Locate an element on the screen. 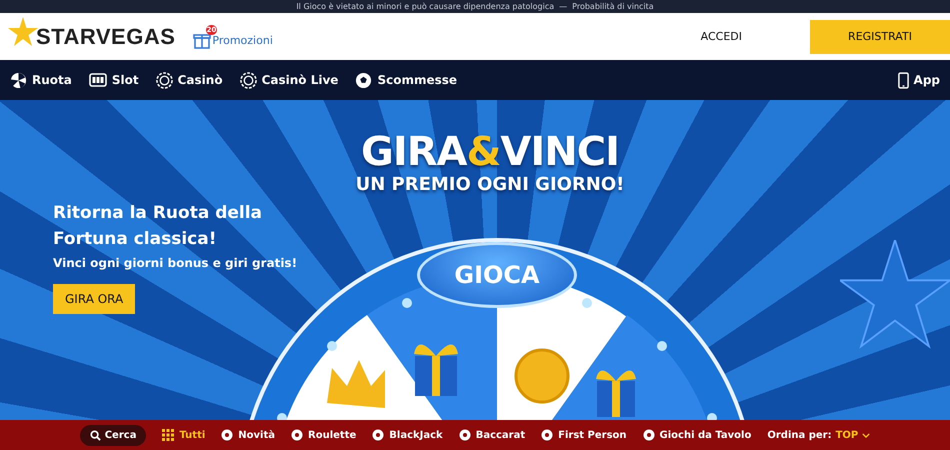 The image size is (950, 450). star-logo-icon is located at coordinates (23, 31).